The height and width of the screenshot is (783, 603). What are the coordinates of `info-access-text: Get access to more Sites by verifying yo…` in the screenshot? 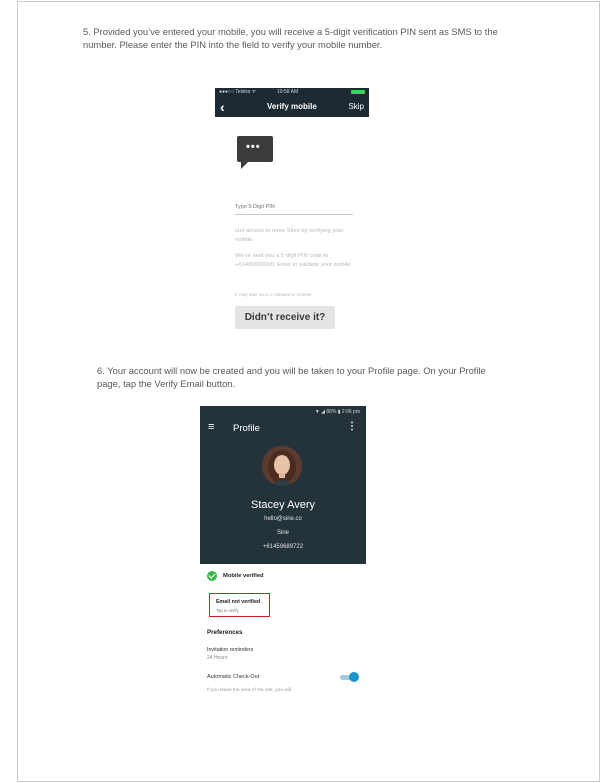 It's located at (289, 235).